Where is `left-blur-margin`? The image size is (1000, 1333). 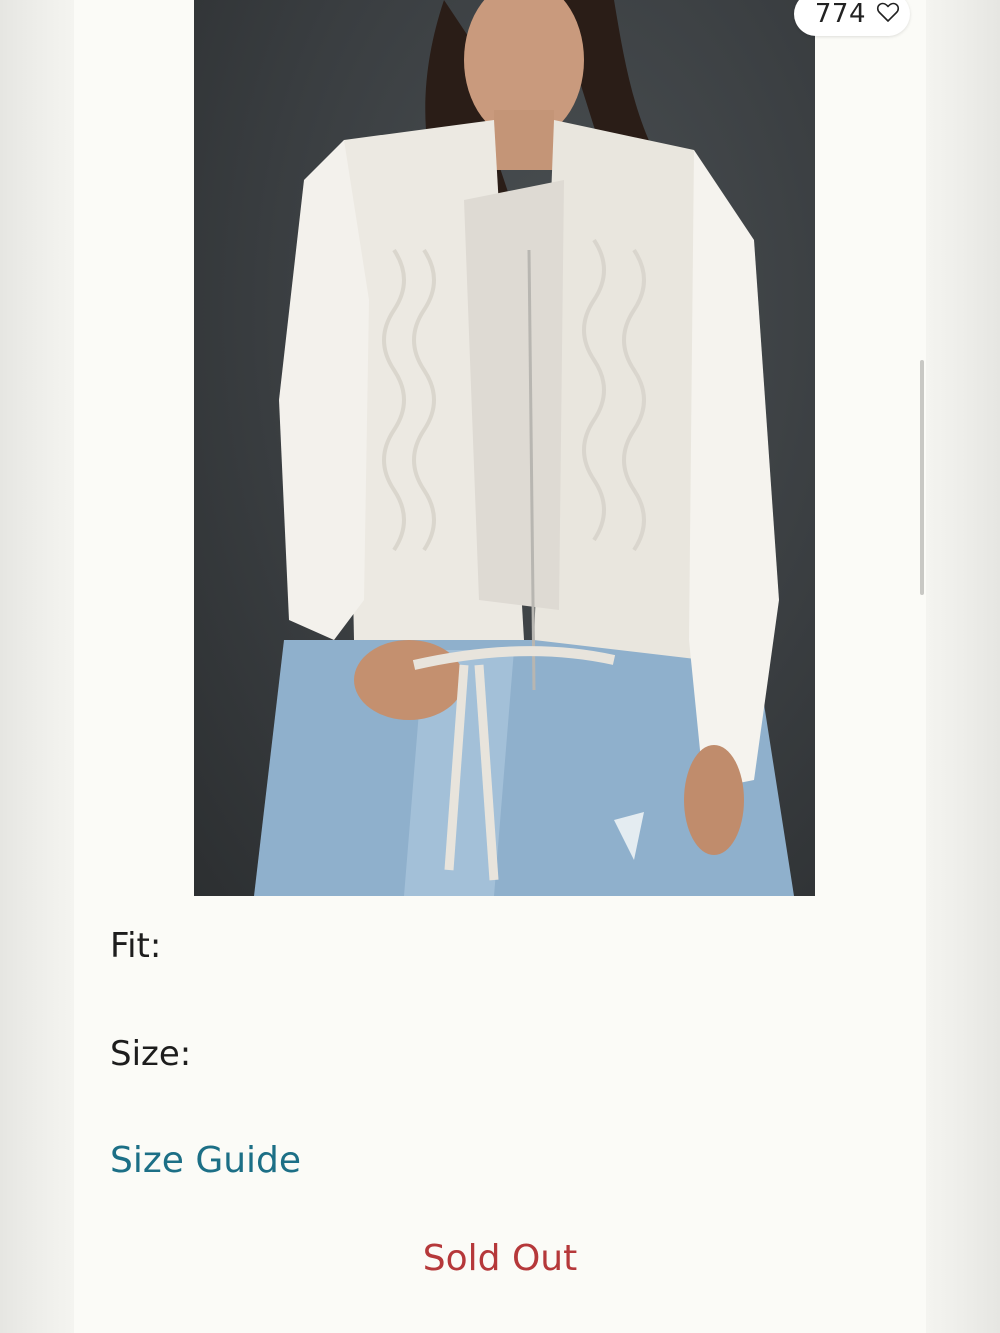
left-blur-margin is located at coordinates (37, 666).